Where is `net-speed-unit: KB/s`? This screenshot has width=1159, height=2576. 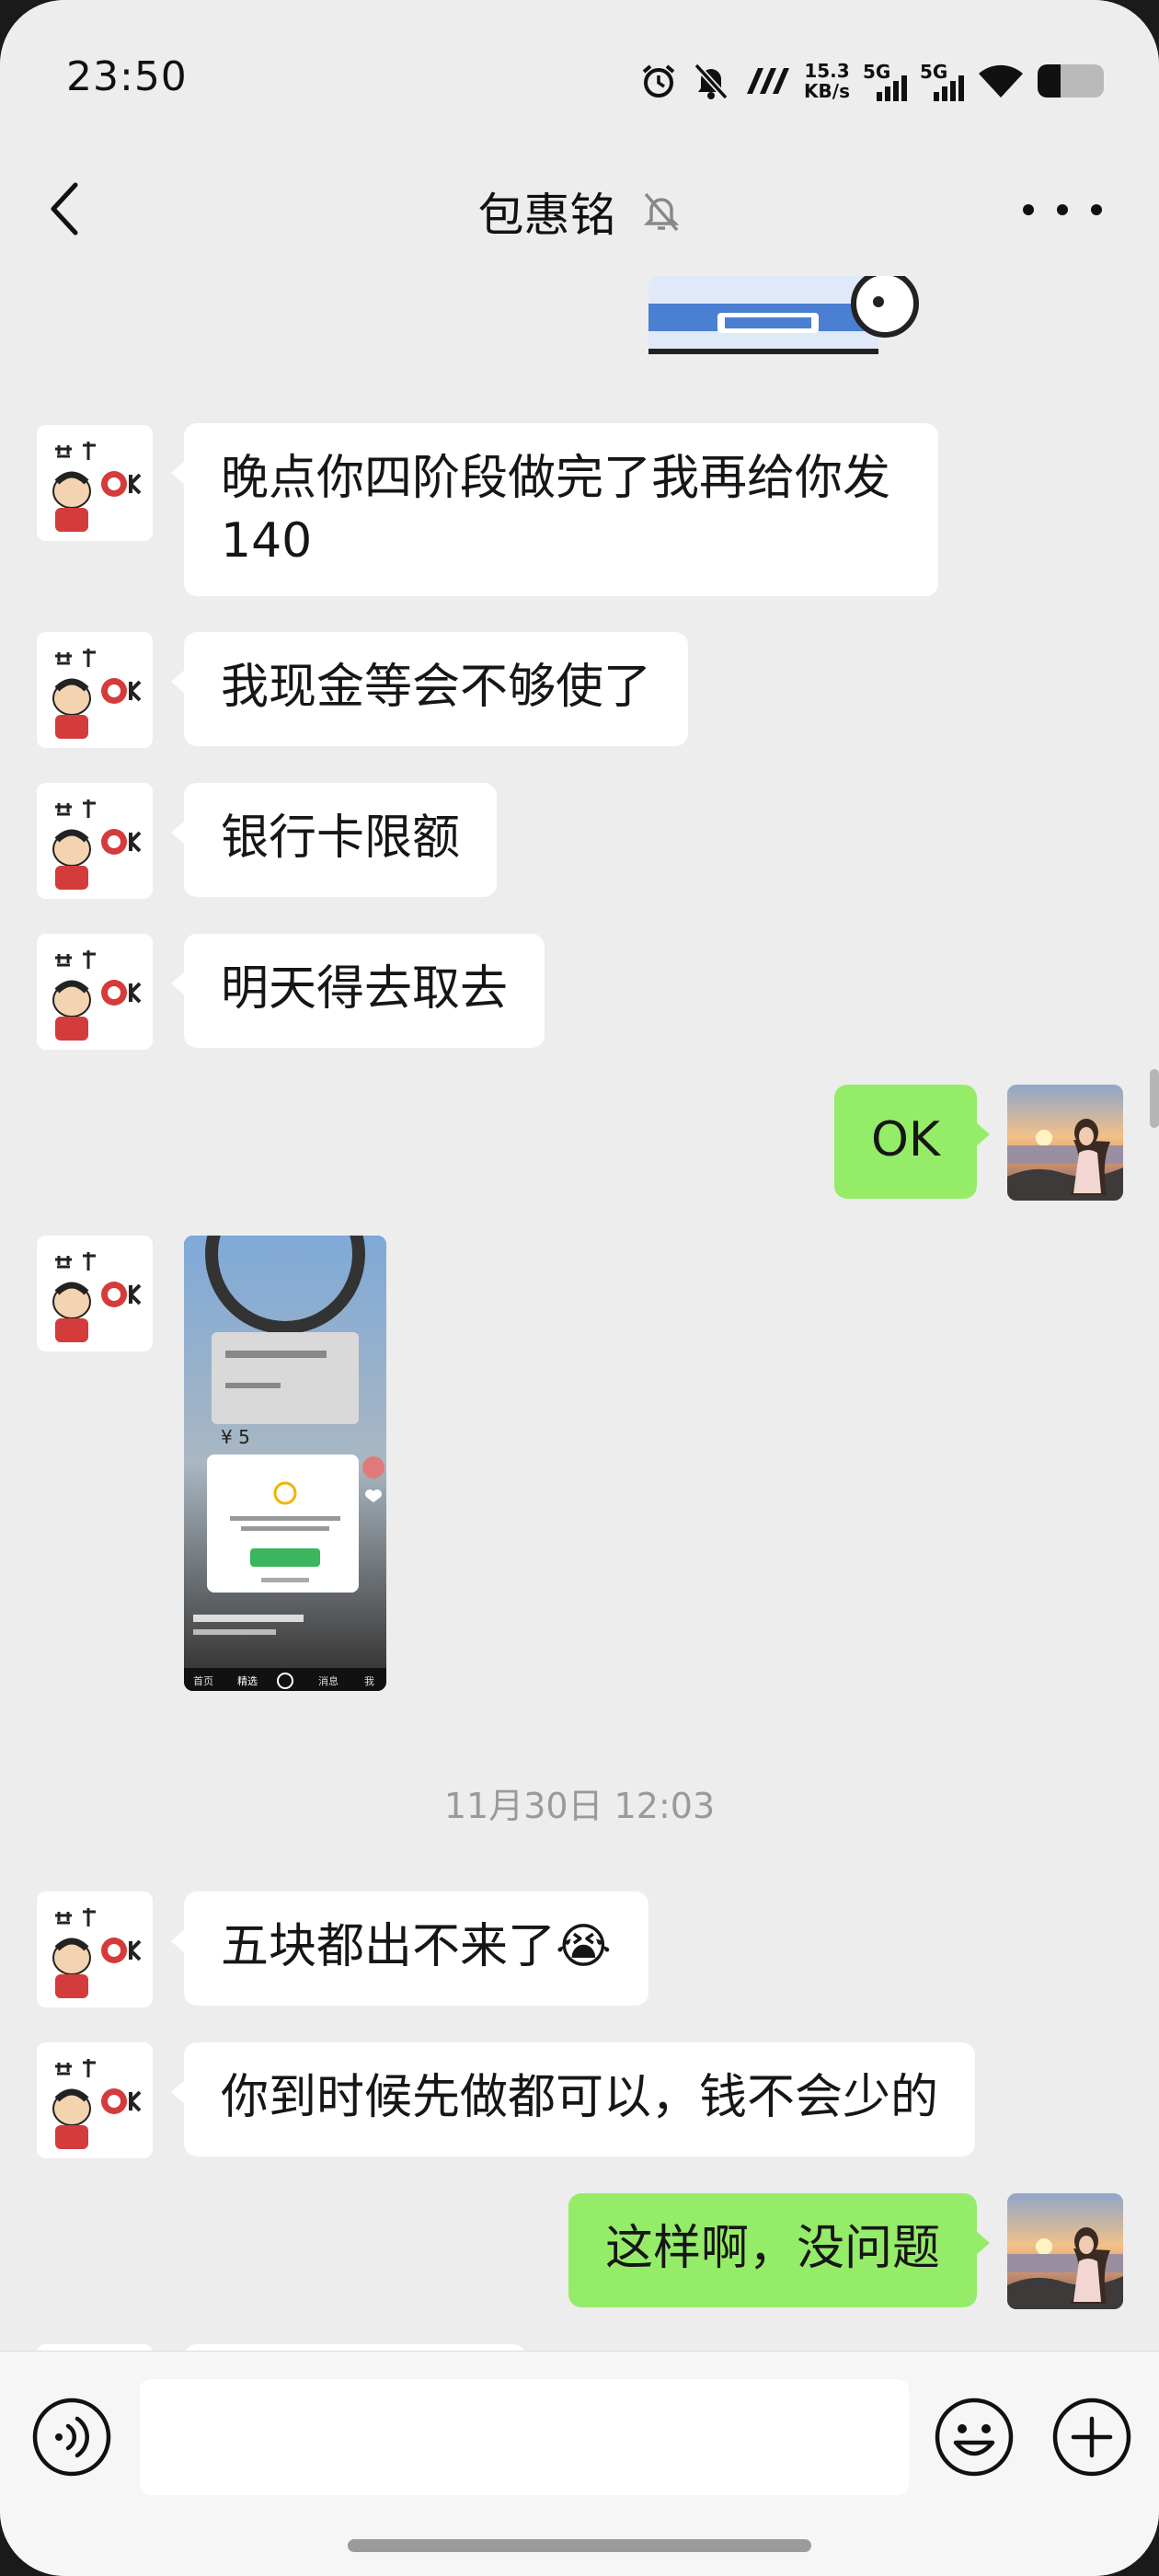 net-speed-unit: KB/s is located at coordinates (827, 91).